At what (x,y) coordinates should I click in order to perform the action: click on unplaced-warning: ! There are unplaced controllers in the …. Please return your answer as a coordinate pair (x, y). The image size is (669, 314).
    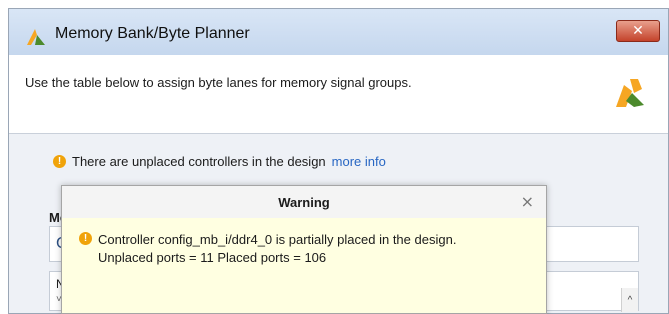
    Looking at the image, I should click on (219, 161).